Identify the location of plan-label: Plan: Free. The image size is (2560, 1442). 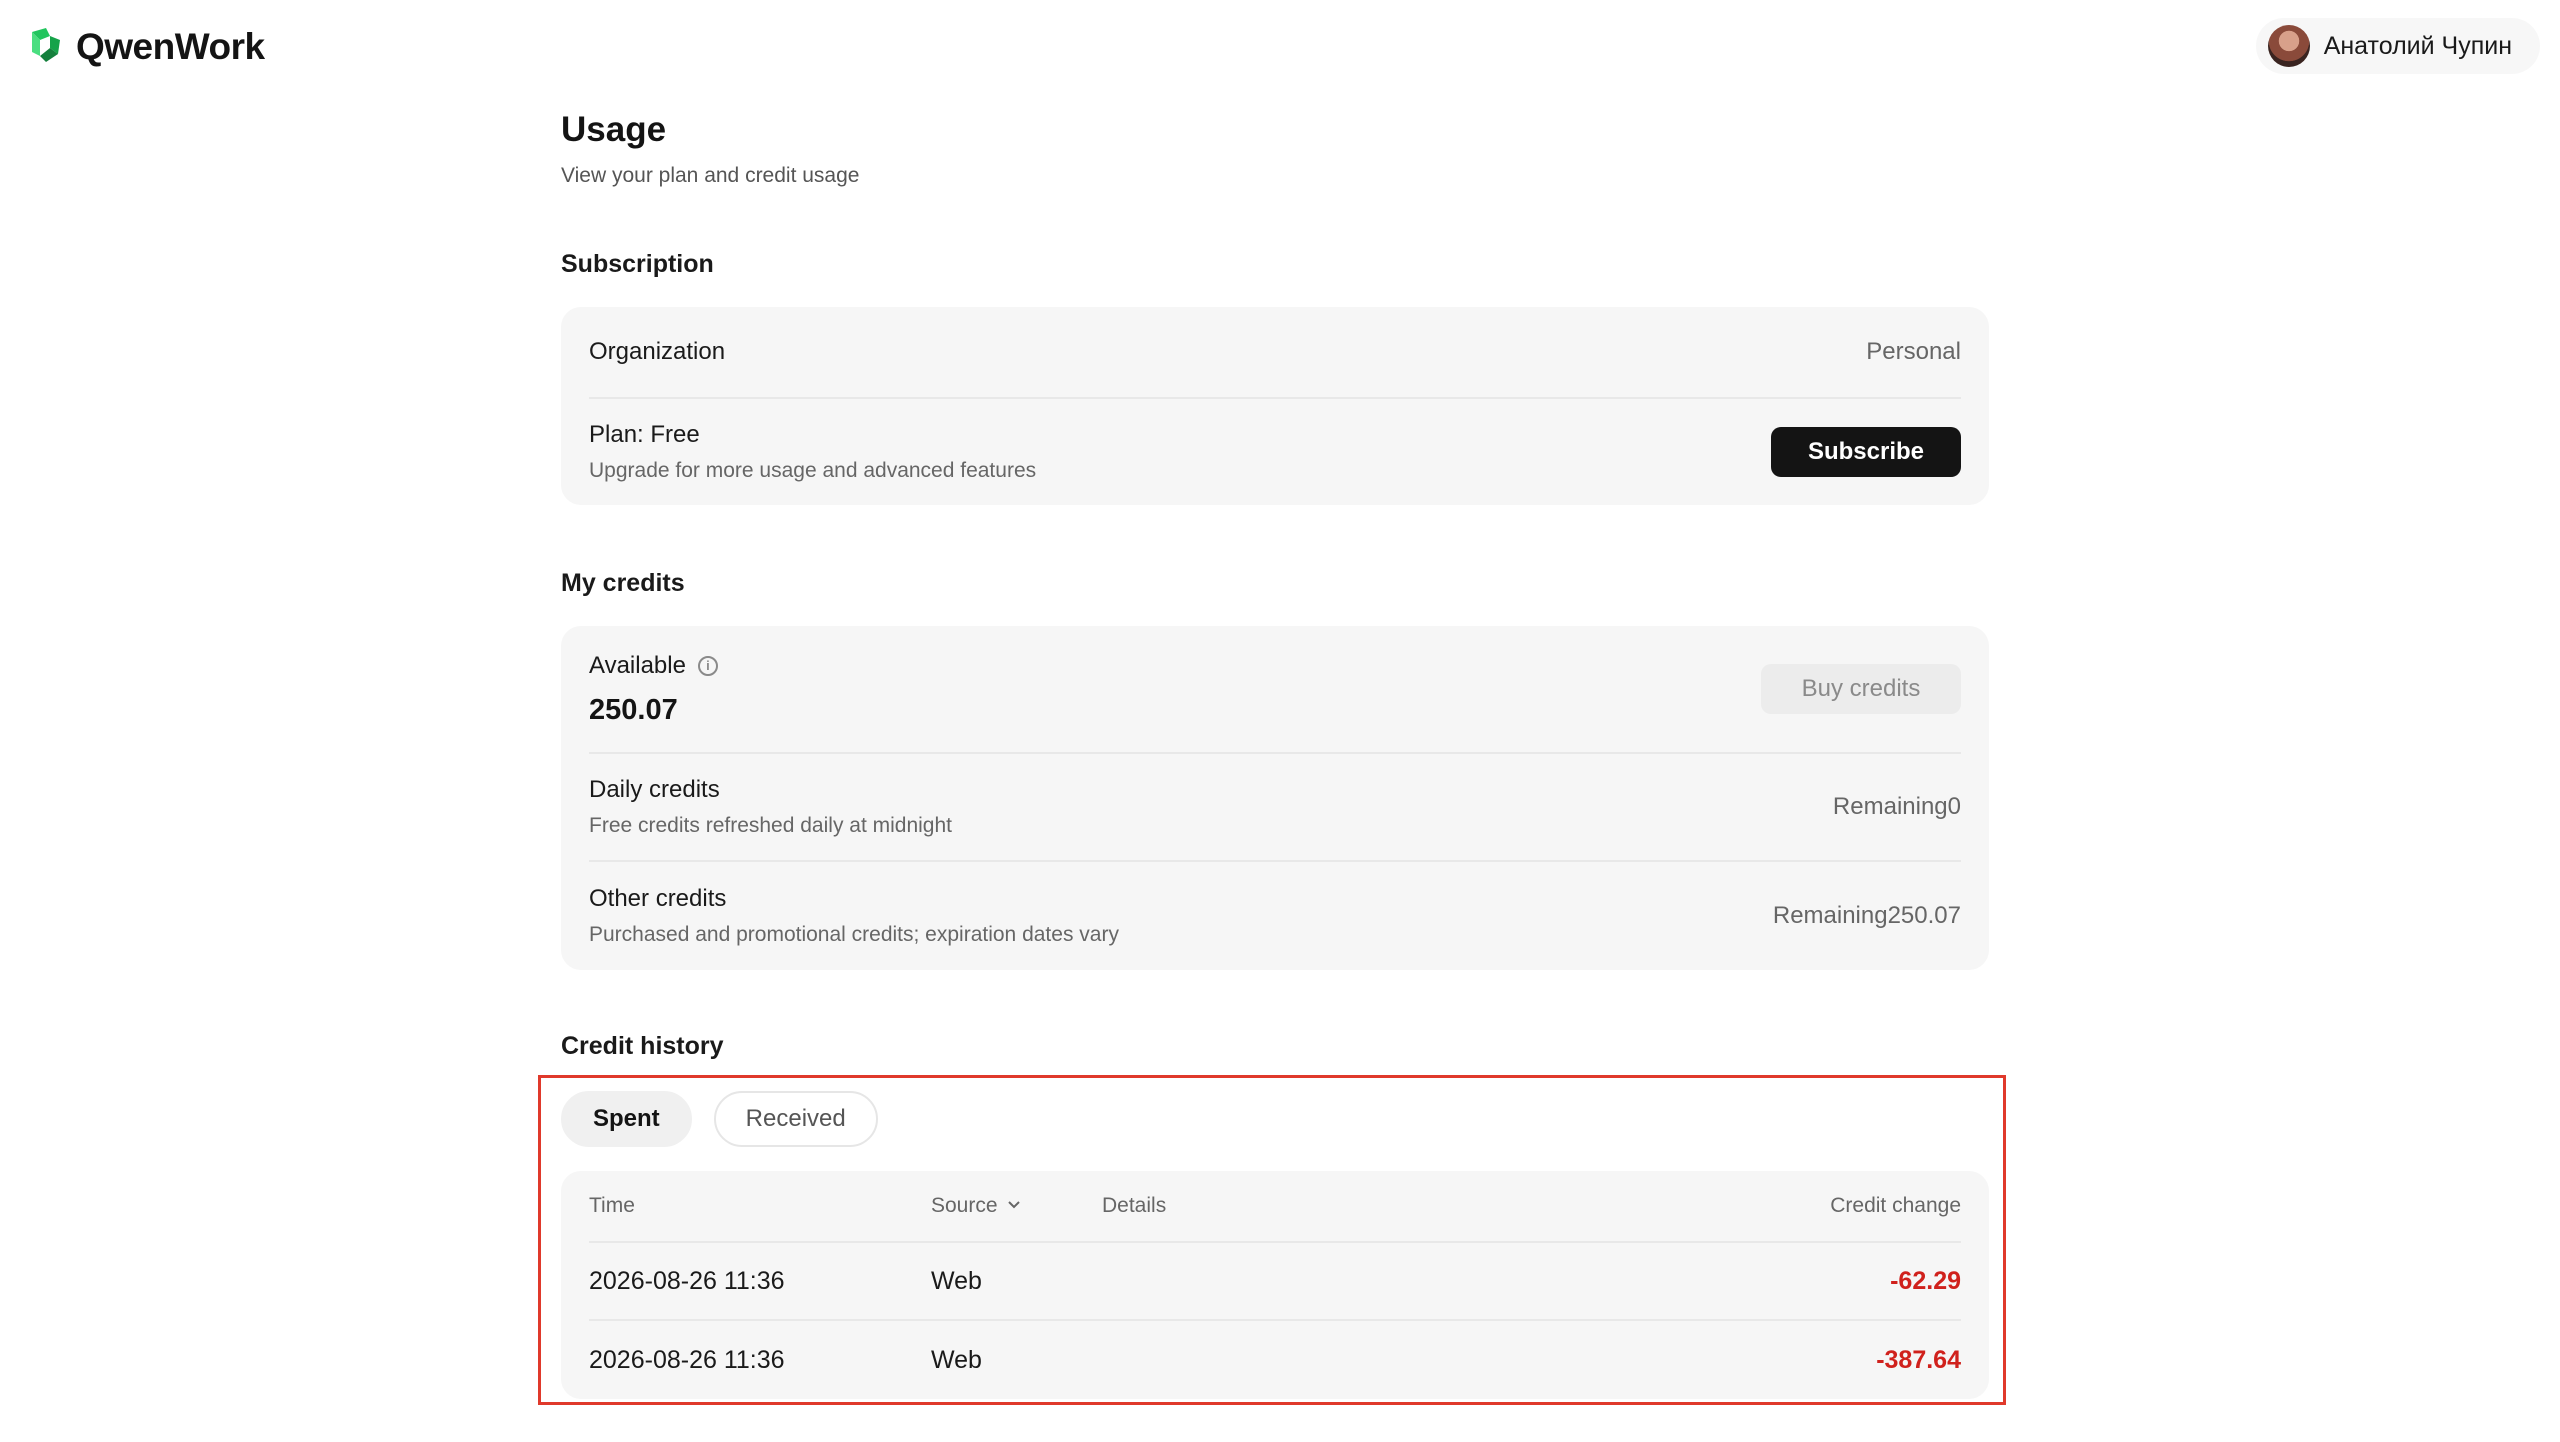
(644, 434).